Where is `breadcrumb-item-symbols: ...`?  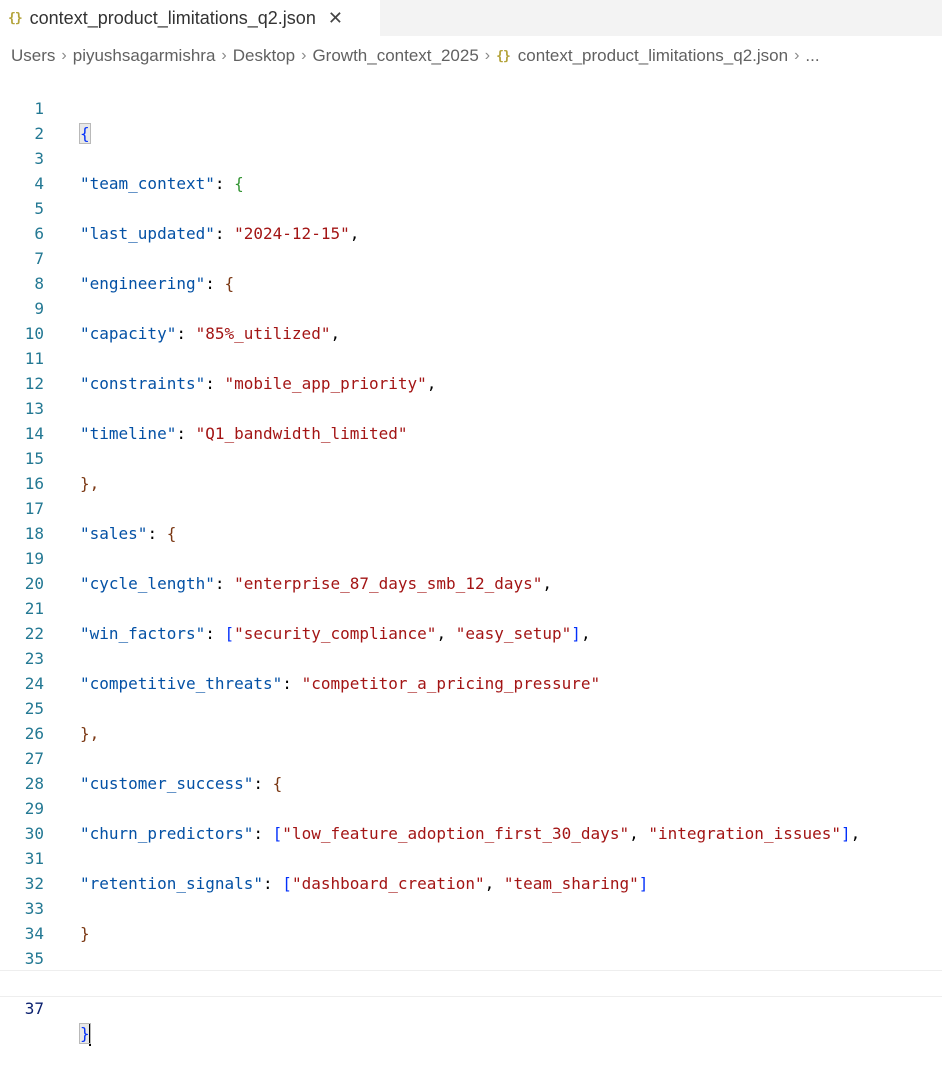
breadcrumb-item-symbols: ... is located at coordinates (812, 56).